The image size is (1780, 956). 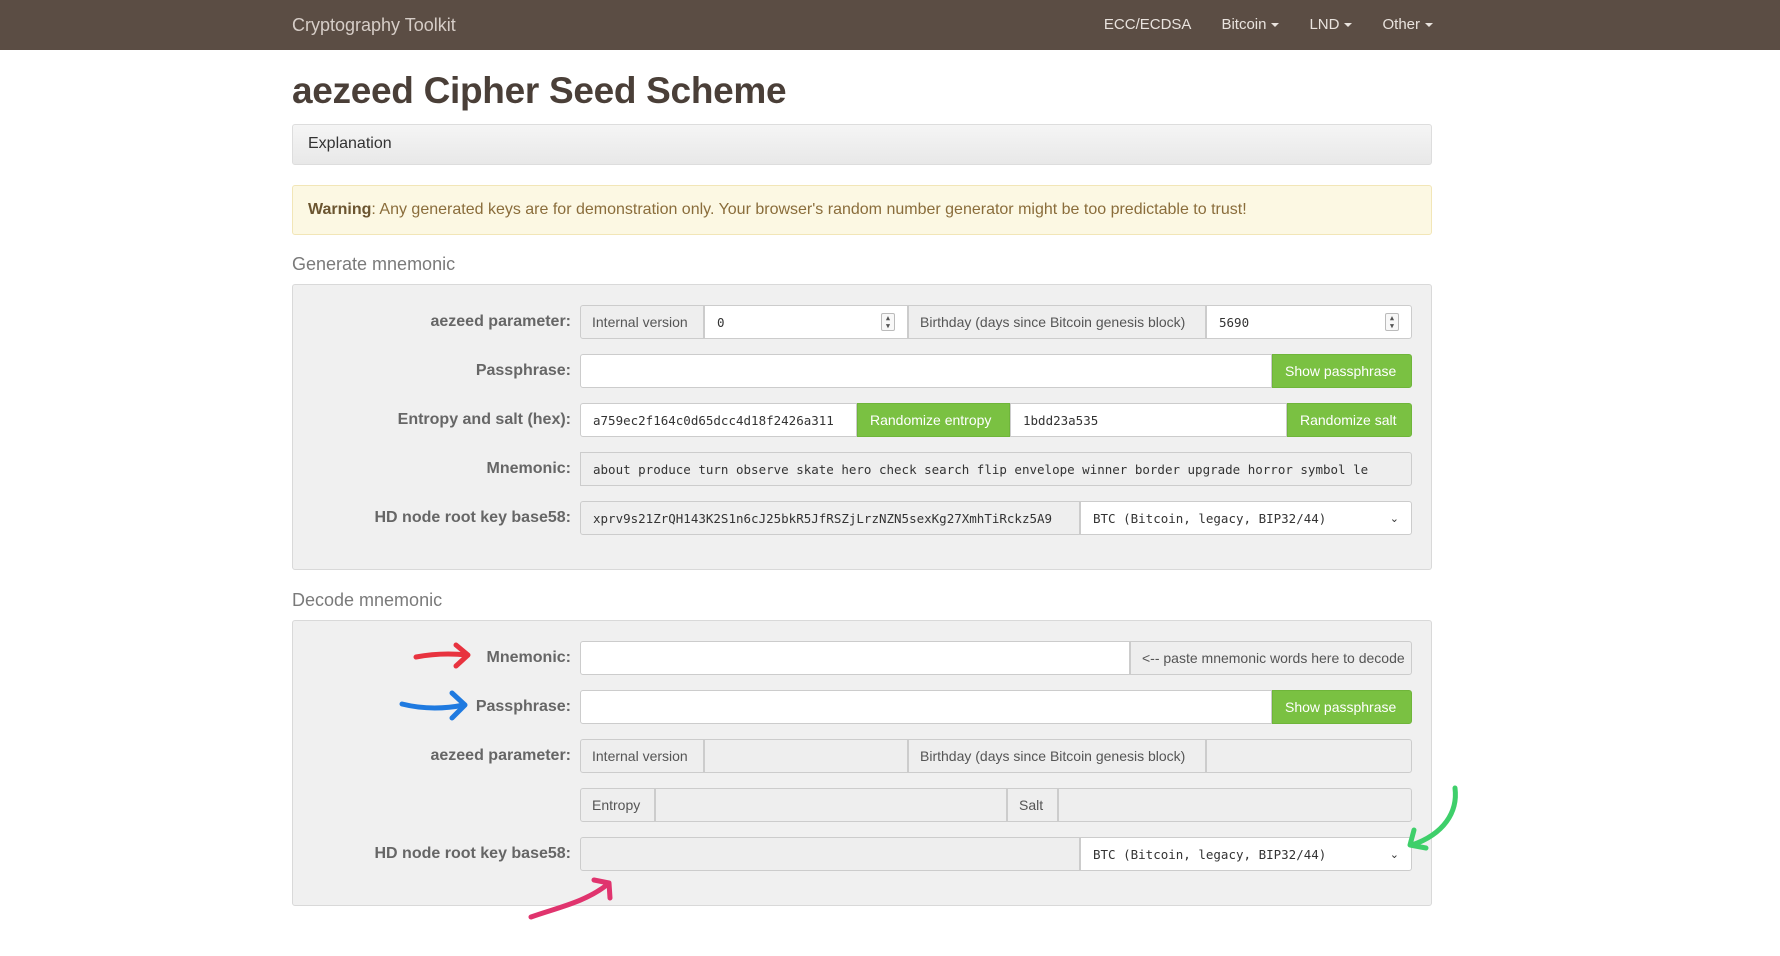 I want to click on dec-internal-version-addon: Internal version, so click(x=642, y=756).